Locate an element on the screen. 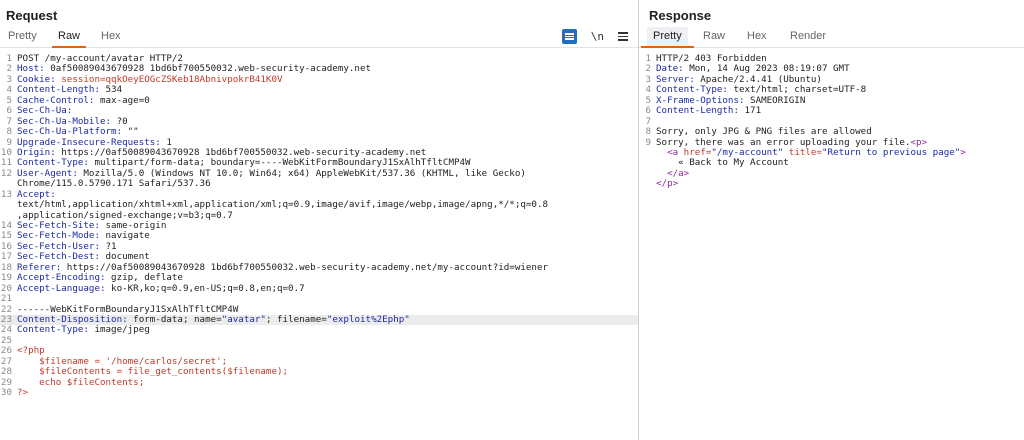  response-tabs: Pretty Raw Hex Render is located at coordinates (831, 37).